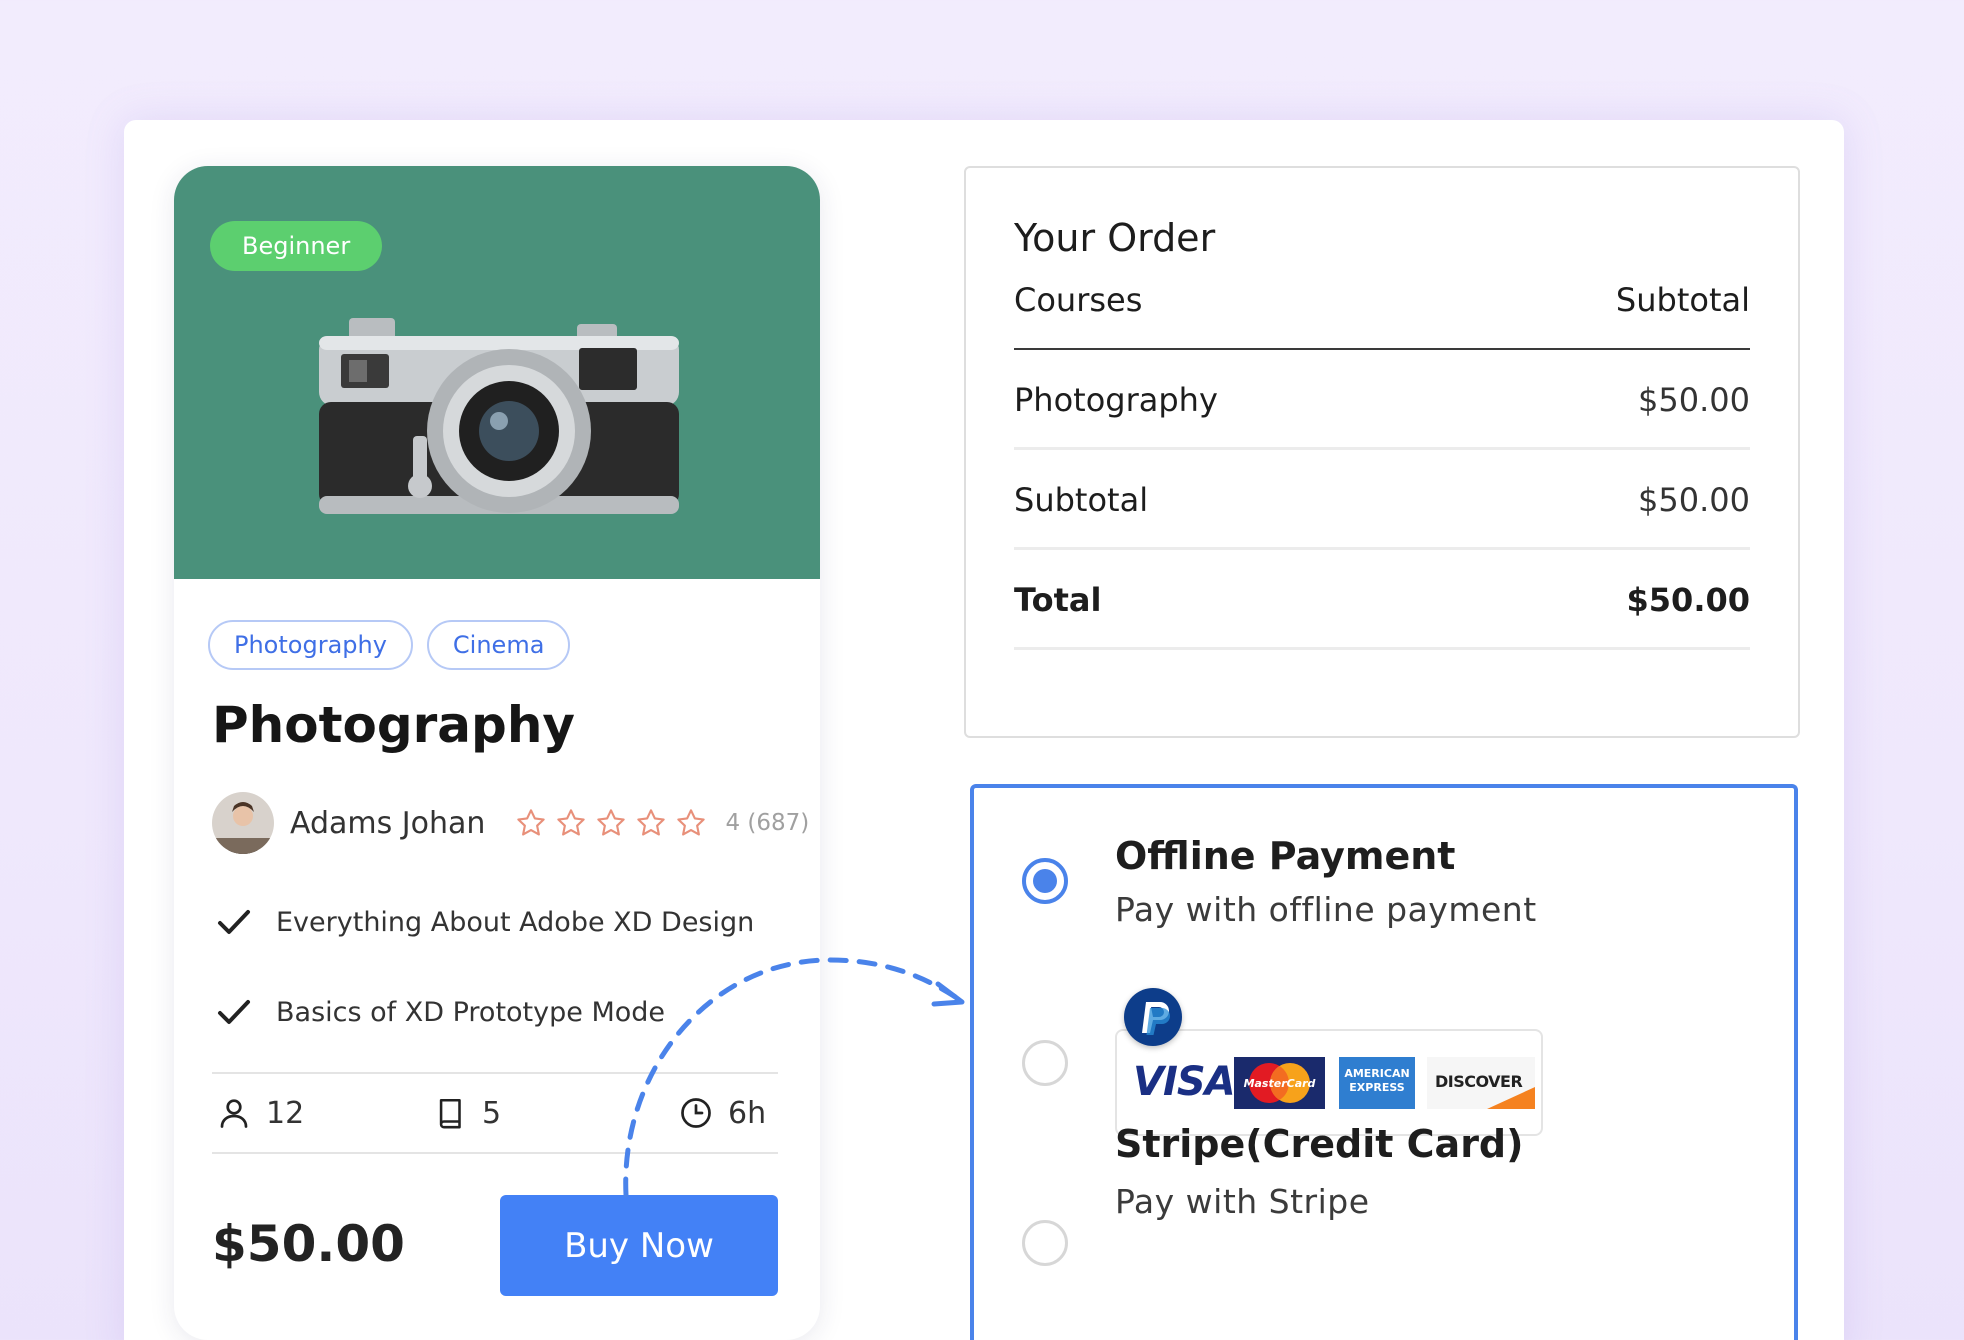 This screenshot has width=1964, height=1340. I want to click on camera-image, so click(499, 416).